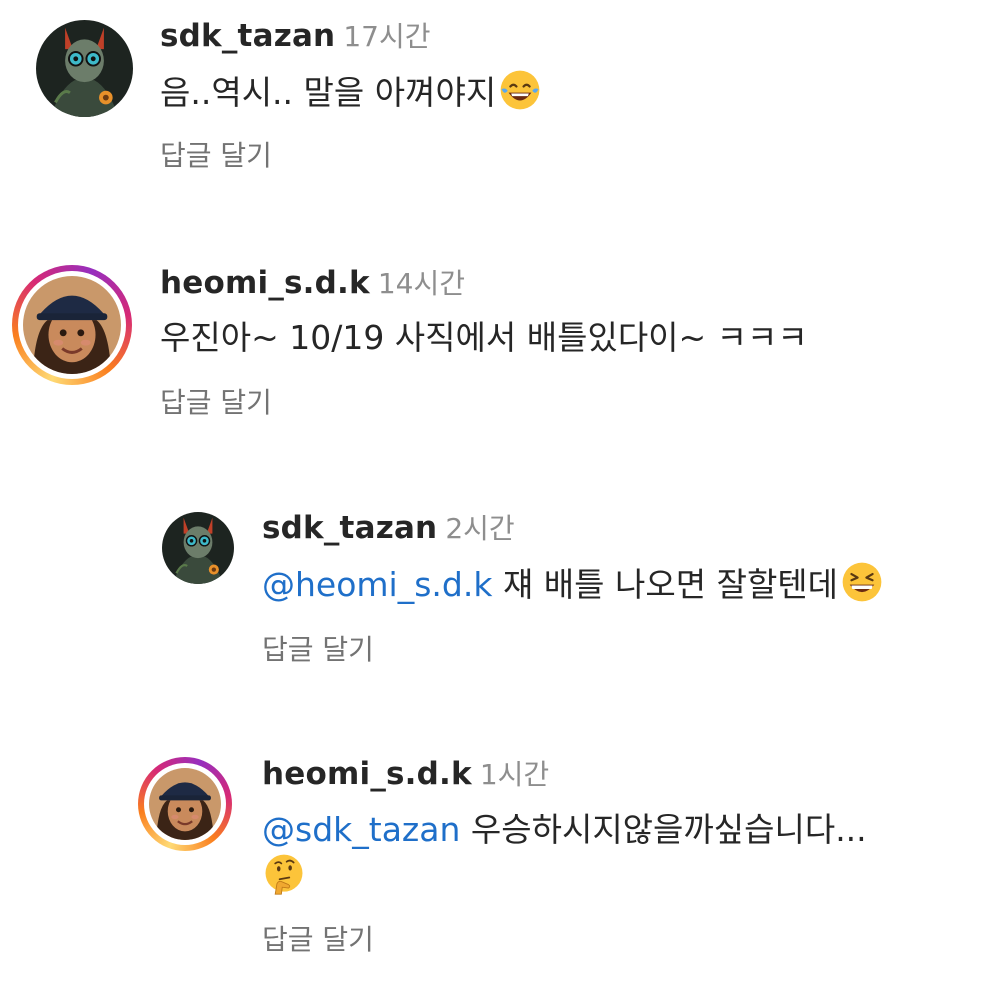 The image size is (989, 989). Describe the element at coordinates (361, 829) in the screenshot. I see `mention-link: @sdk_tazan` at that location.